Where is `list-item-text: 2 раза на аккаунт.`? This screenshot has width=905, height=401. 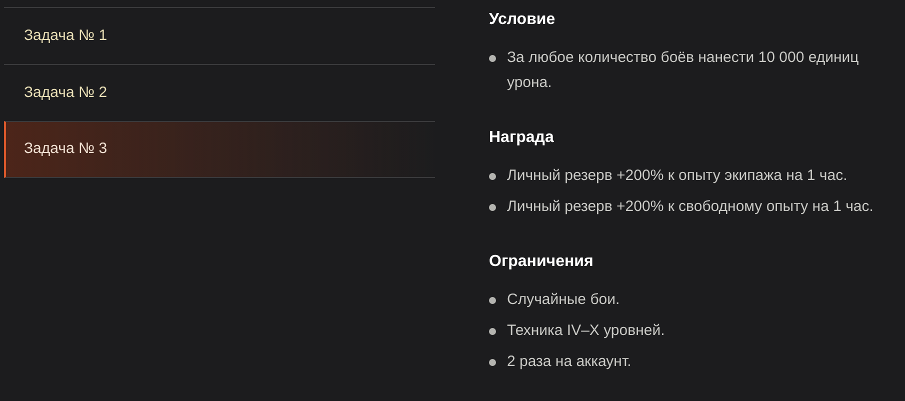 list-item-text: 2 раза на аккаунт. is located at coordinates (569, 362).